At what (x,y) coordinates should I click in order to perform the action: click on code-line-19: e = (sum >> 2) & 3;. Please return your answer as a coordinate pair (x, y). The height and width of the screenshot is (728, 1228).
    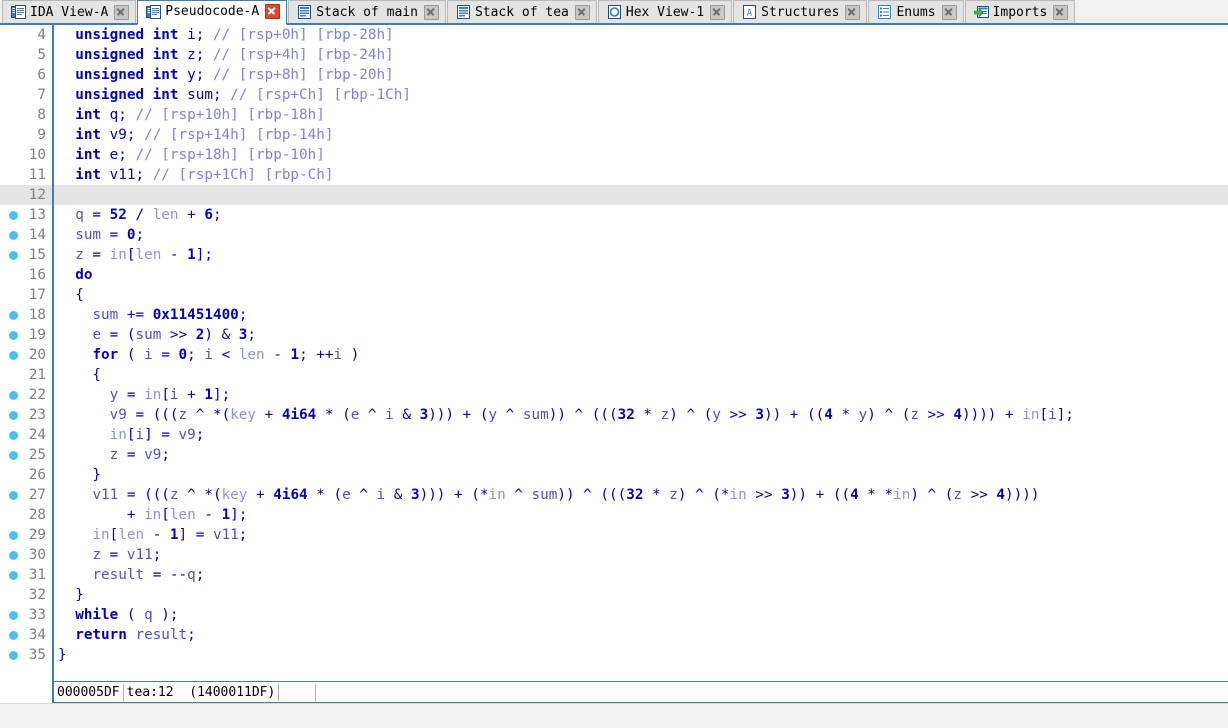
    Looking at the image, I should click on (641, 335).